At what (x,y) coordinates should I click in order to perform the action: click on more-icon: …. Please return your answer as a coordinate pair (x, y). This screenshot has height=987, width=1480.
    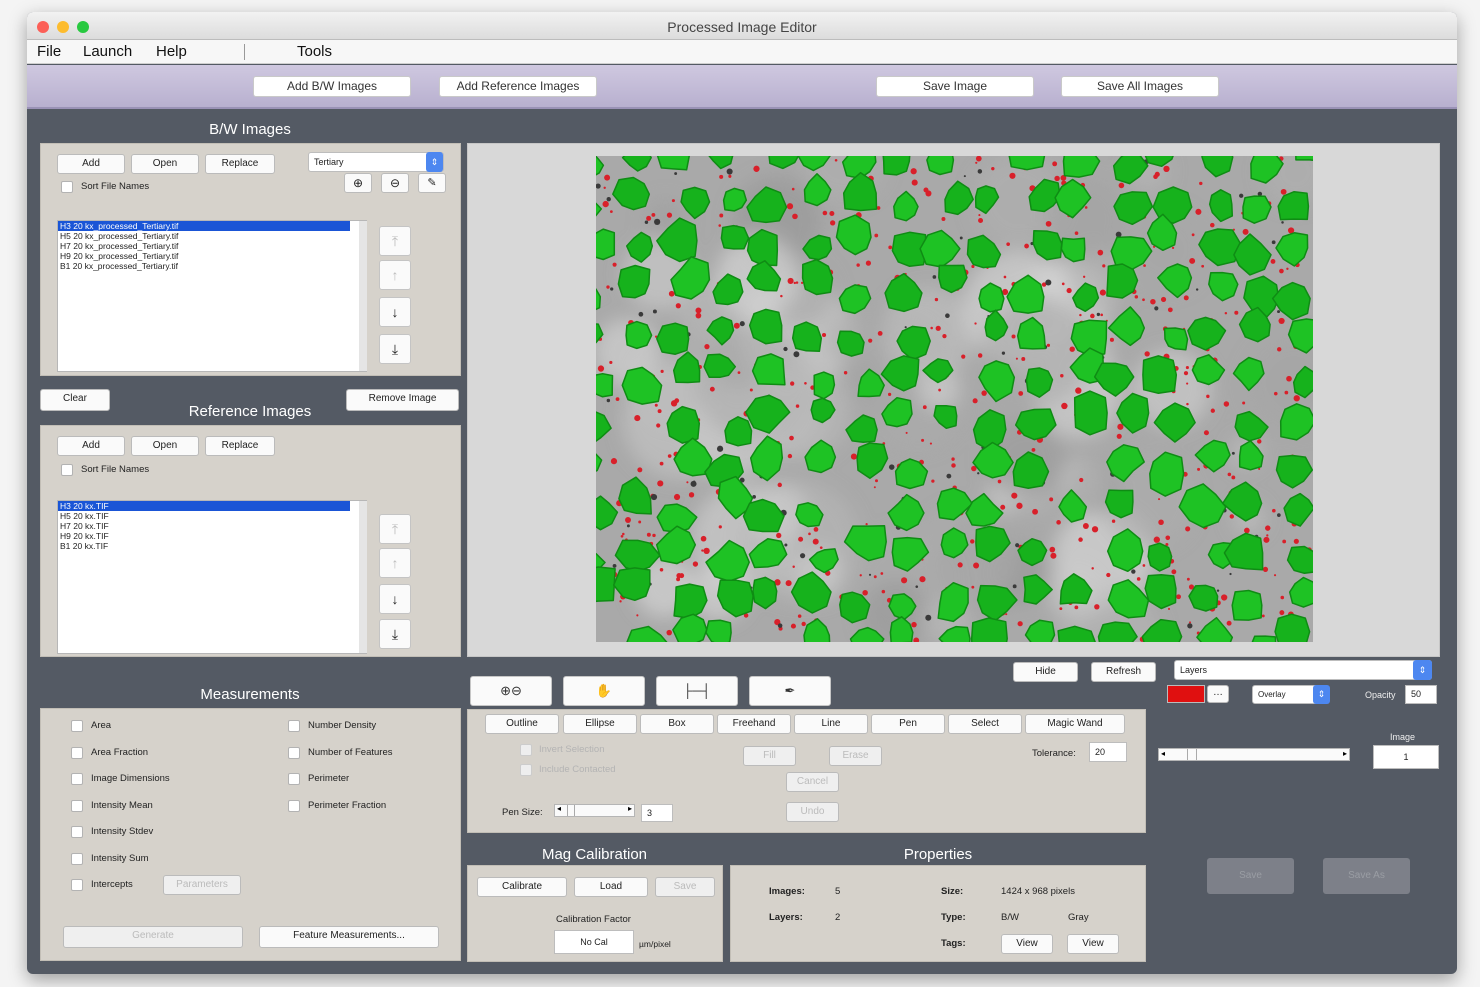
    Looking at the image, I should click on (1218, 694).